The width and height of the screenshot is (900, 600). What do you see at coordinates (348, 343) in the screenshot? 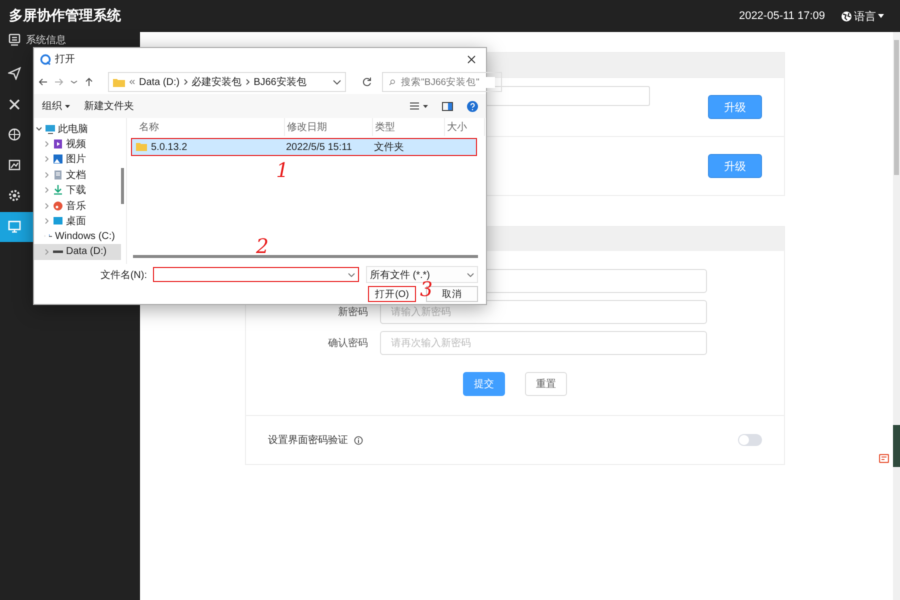
I see `field-label: 确认密码` at bounding box center [348, 343].